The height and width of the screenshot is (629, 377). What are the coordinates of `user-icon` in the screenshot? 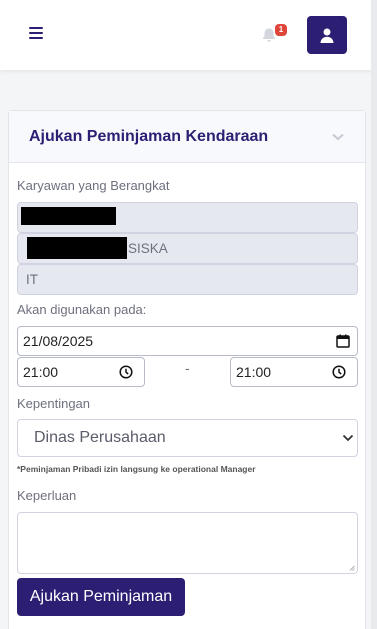 It's located at (327, 35).